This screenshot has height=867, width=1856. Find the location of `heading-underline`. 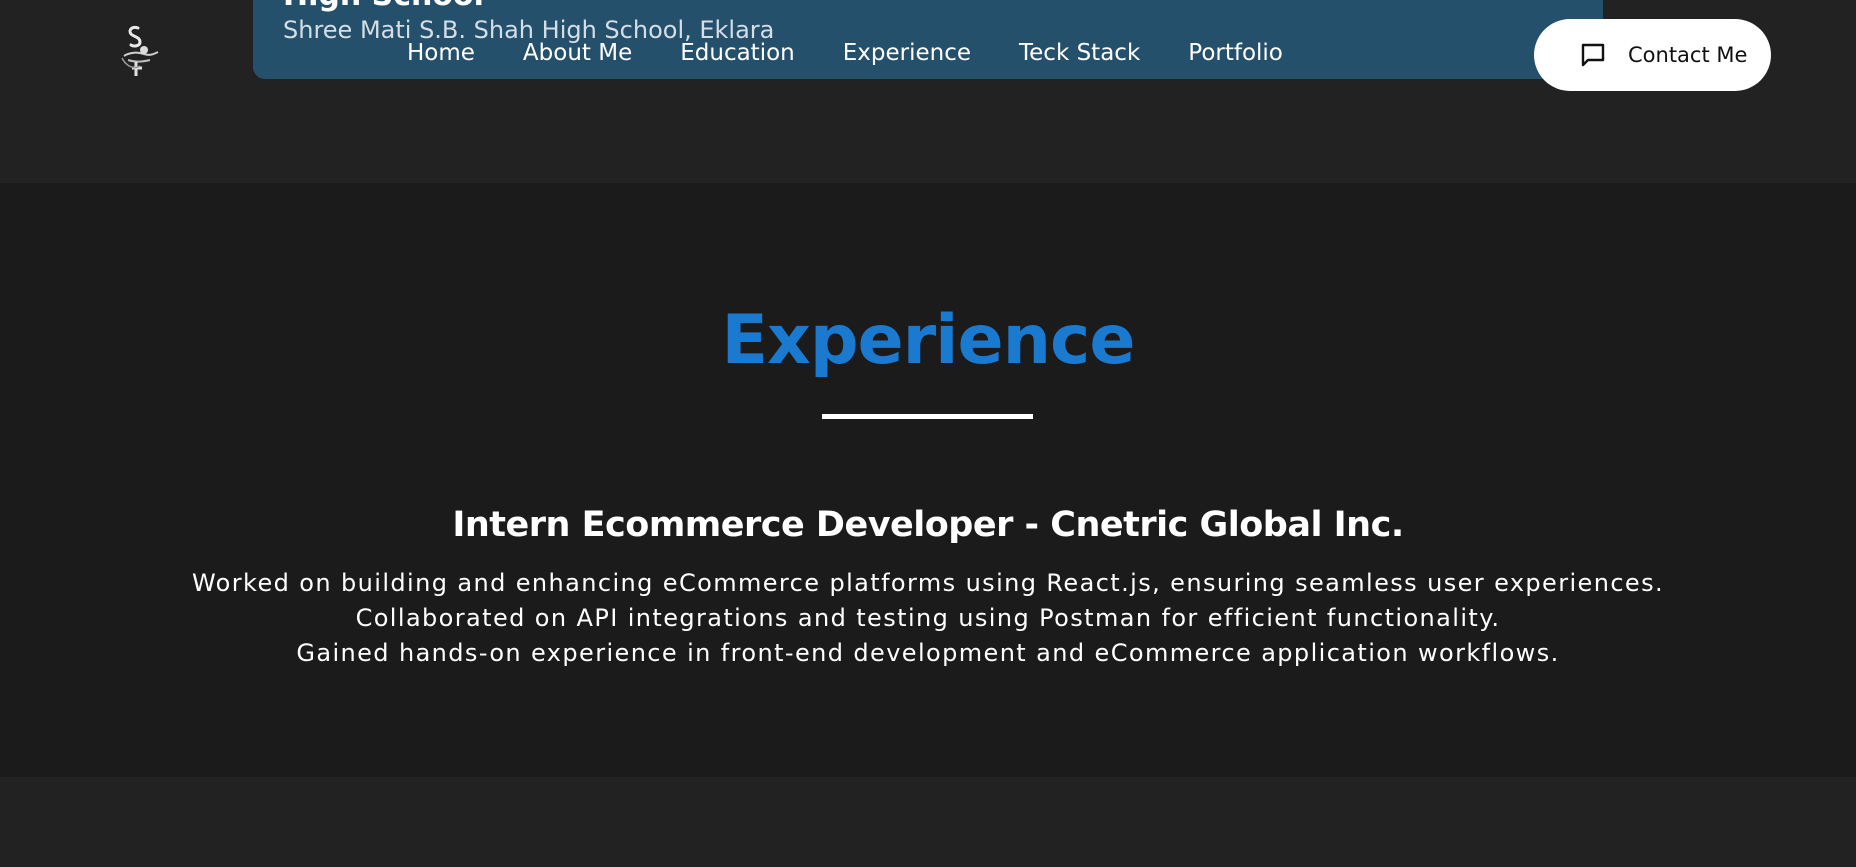

heading-underline is located at coordinates (927, 416).